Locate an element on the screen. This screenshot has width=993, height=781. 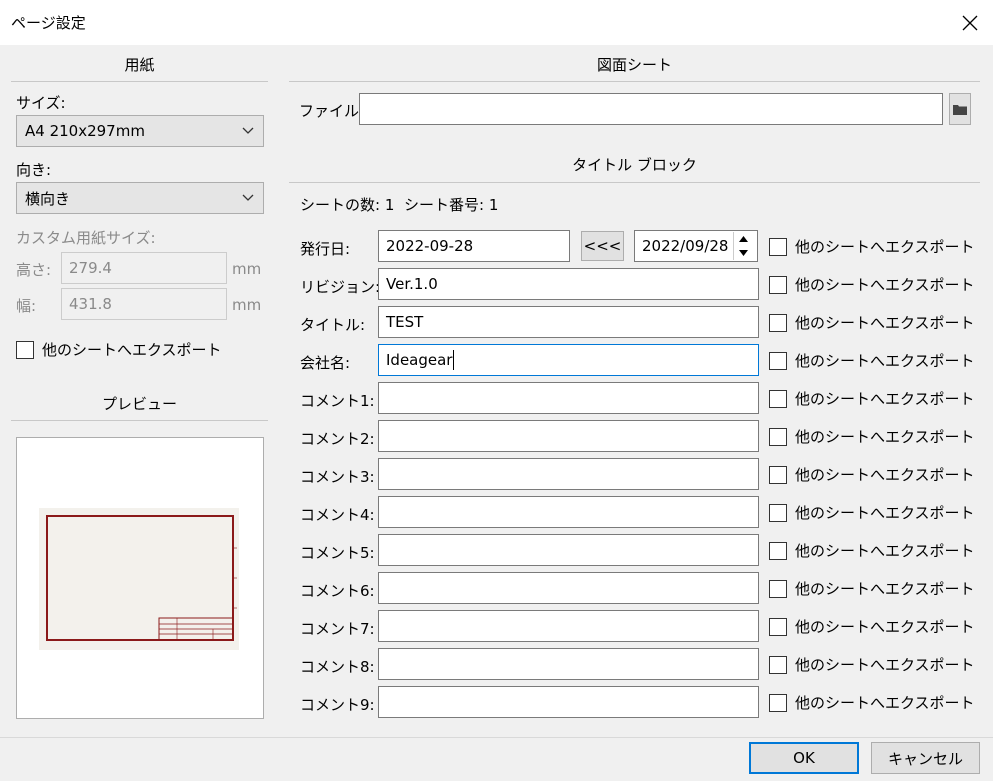
title-value: TEST is located at coordinates (405, 322).